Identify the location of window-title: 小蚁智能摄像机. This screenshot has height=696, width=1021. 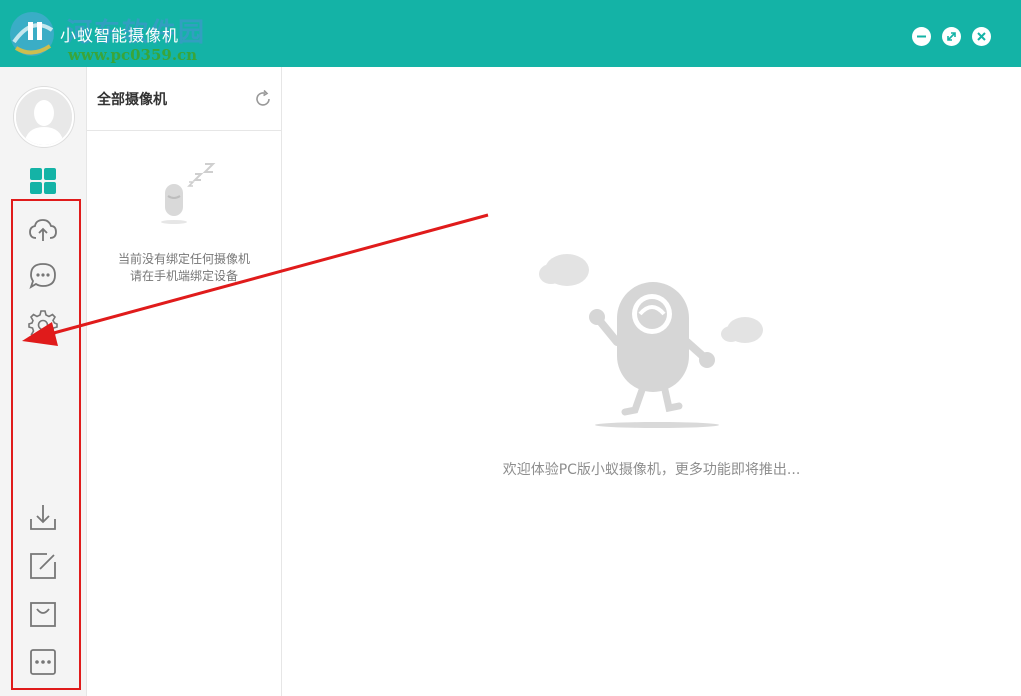
(120, 35).